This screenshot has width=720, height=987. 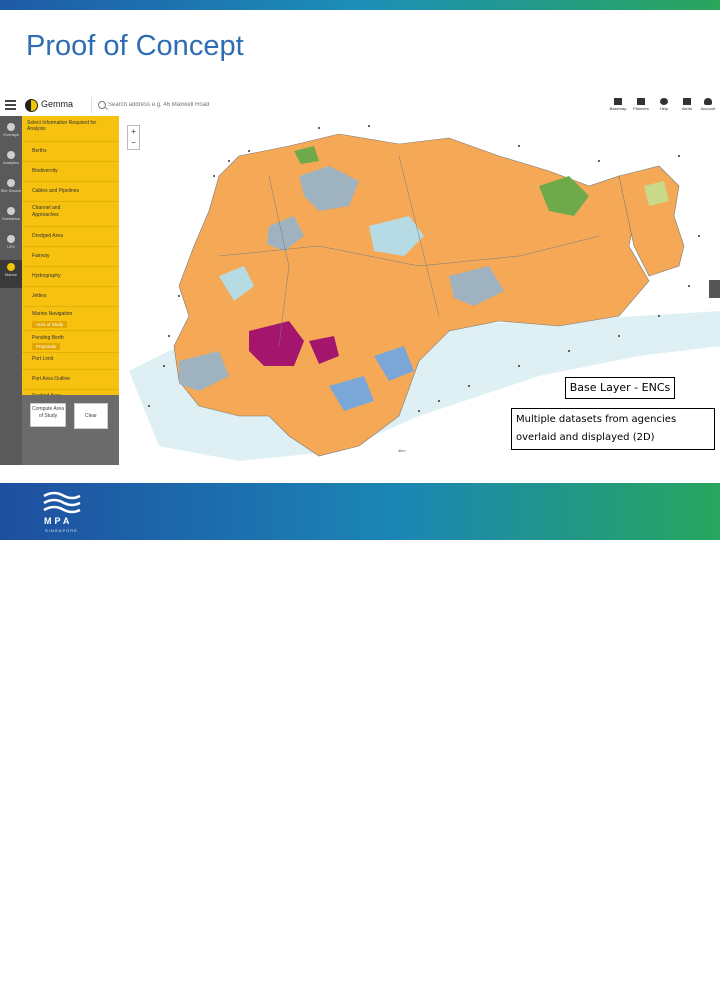 I want to click on alerts-button: Alerts, so click(x=687, y=106).